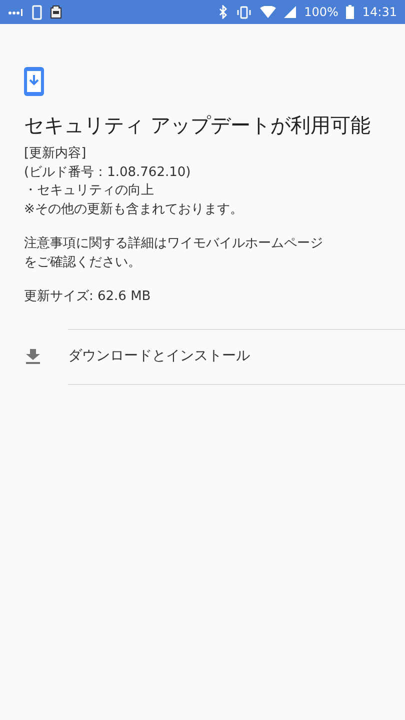 This screenshot has width=405, height=720. What do you see at coordinates (134, 209) in the screenshot?
I see `detail-line: ※その他の更新も含まれております。` at bounding box center [134, 209].